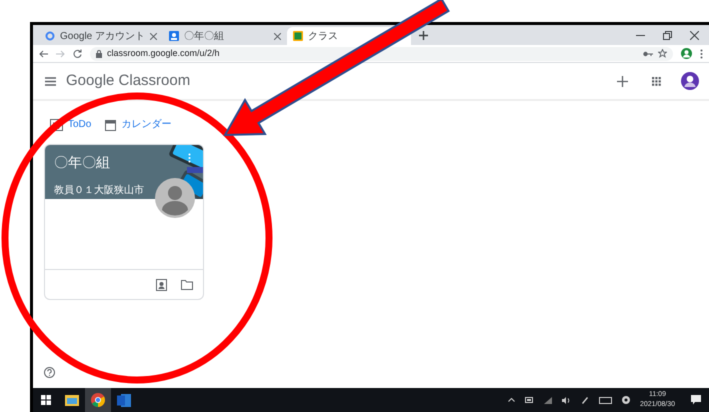  What do you see at coordinates (605, 400) in the screenshot?
I see `keyboard-icon` at bounding box center [605, 400].